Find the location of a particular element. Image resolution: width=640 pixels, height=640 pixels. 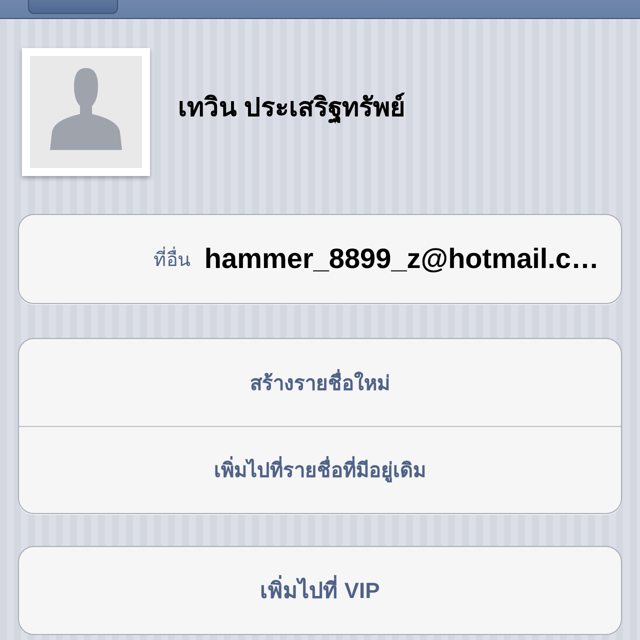

photo-frame is located at coordinates (86, 112).